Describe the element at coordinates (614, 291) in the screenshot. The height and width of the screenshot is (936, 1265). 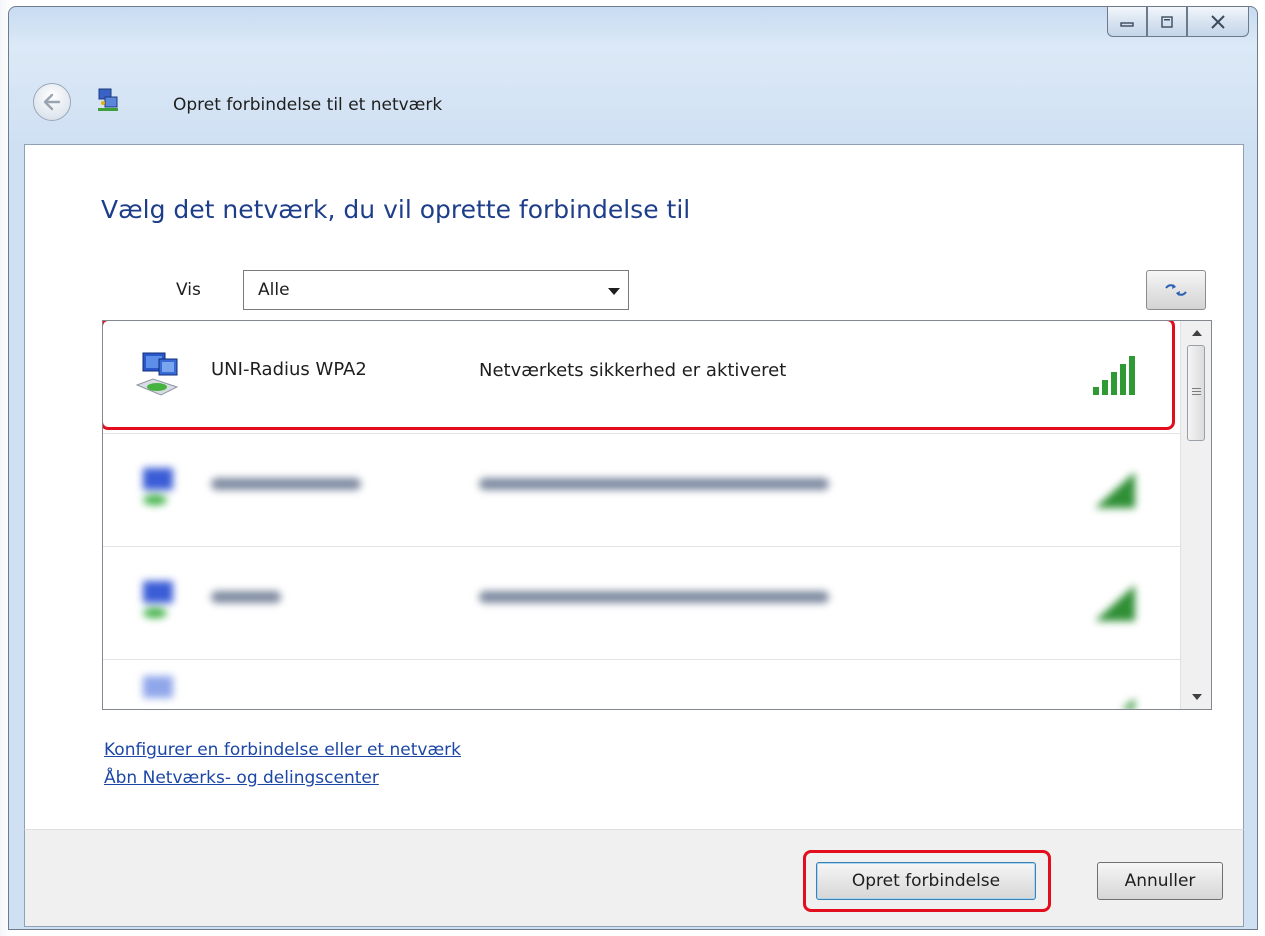
I see `dropdown-arrow-icon` at that location.